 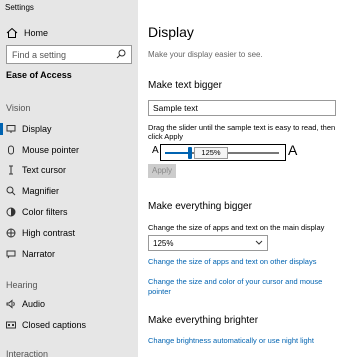 What do you see at coordinates (69, 304) in the screenshot?
I see `sidebar-item-audio: Audio` at bounding box center [69, 304].